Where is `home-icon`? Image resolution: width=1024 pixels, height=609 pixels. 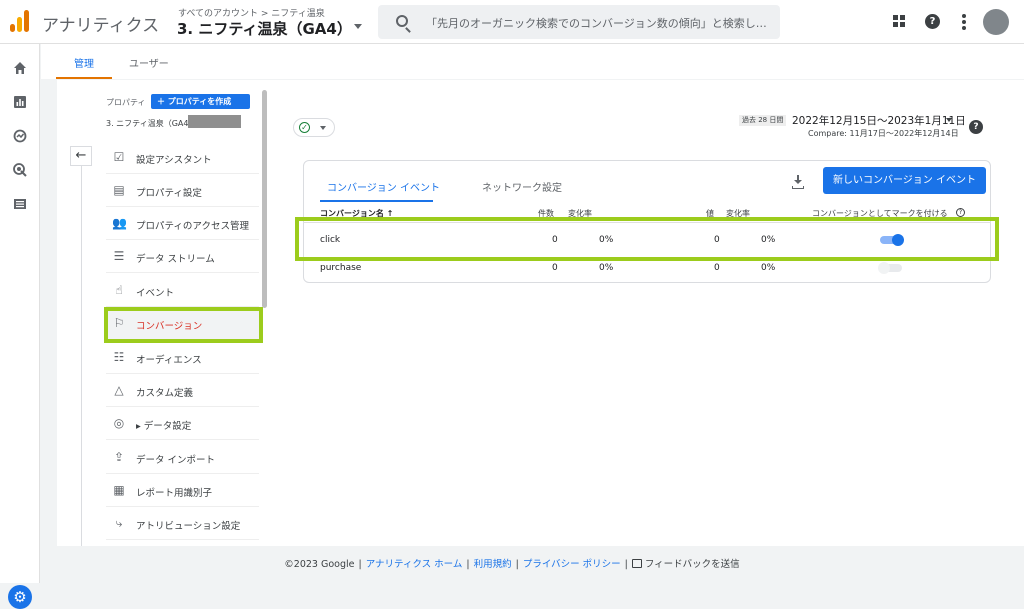 home-icon is located at coordinates (20, 68).